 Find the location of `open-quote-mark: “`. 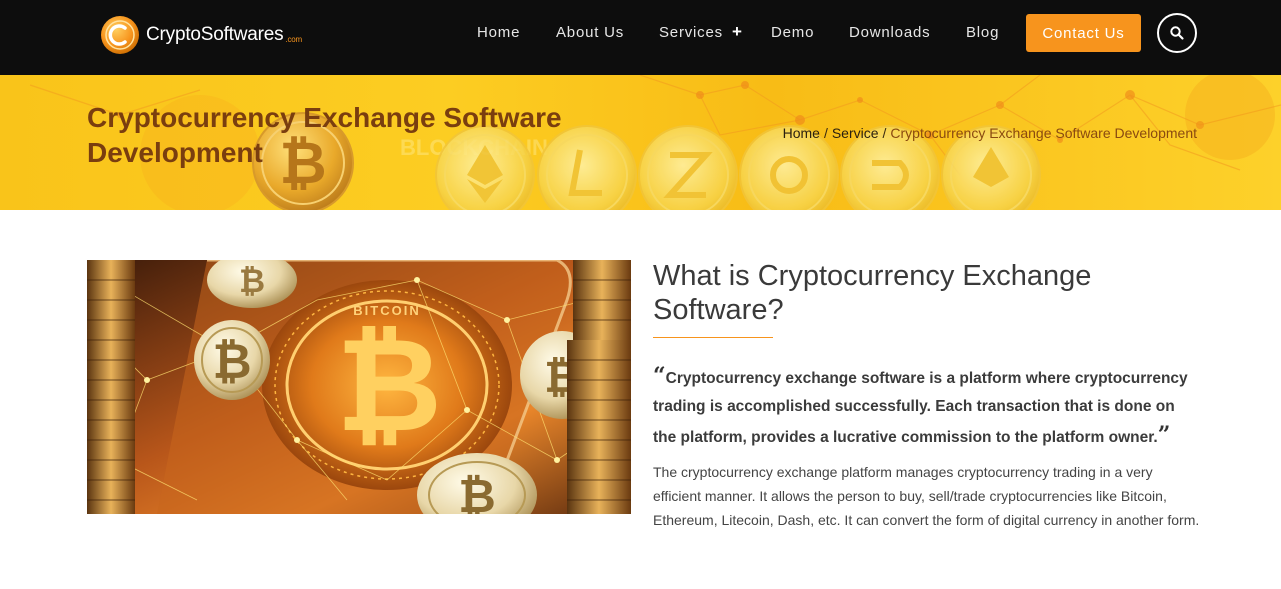

open-quote-mark: “ is located at coordinates (659, 376).